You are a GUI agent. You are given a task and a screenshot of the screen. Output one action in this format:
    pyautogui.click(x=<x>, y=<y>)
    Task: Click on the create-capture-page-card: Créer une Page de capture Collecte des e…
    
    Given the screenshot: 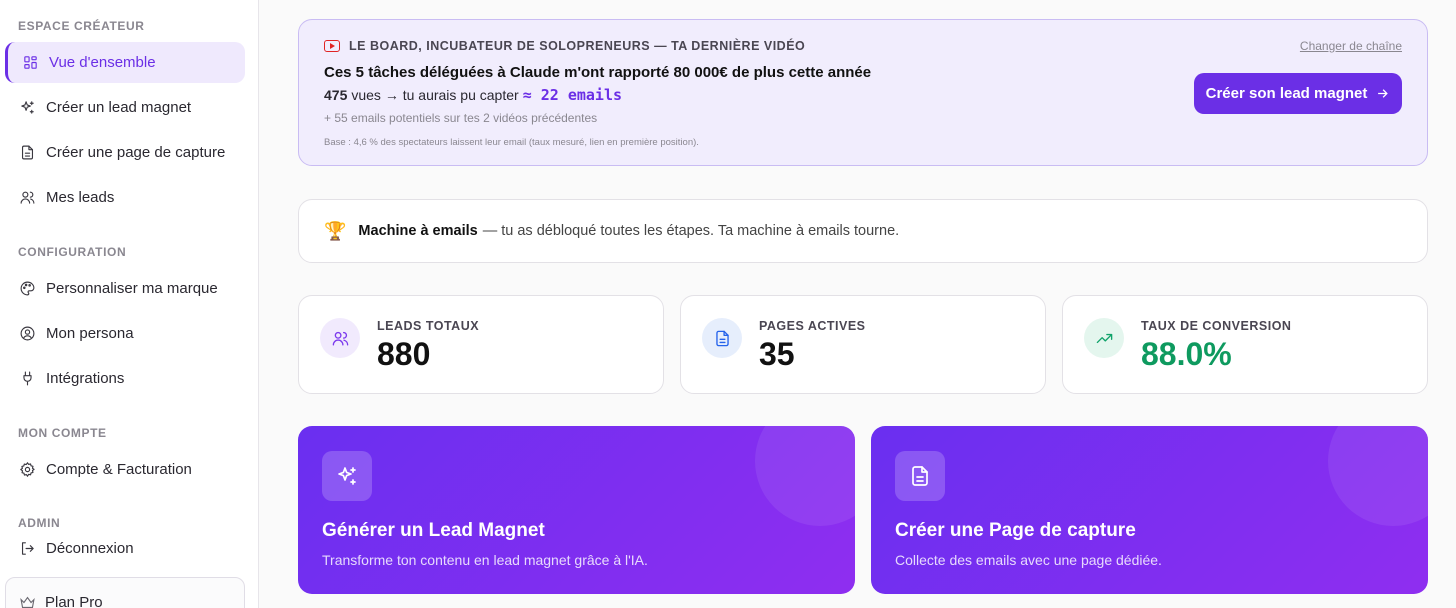 What is the action you would take?
    pyautogui.click(x=1149, y=510)
    